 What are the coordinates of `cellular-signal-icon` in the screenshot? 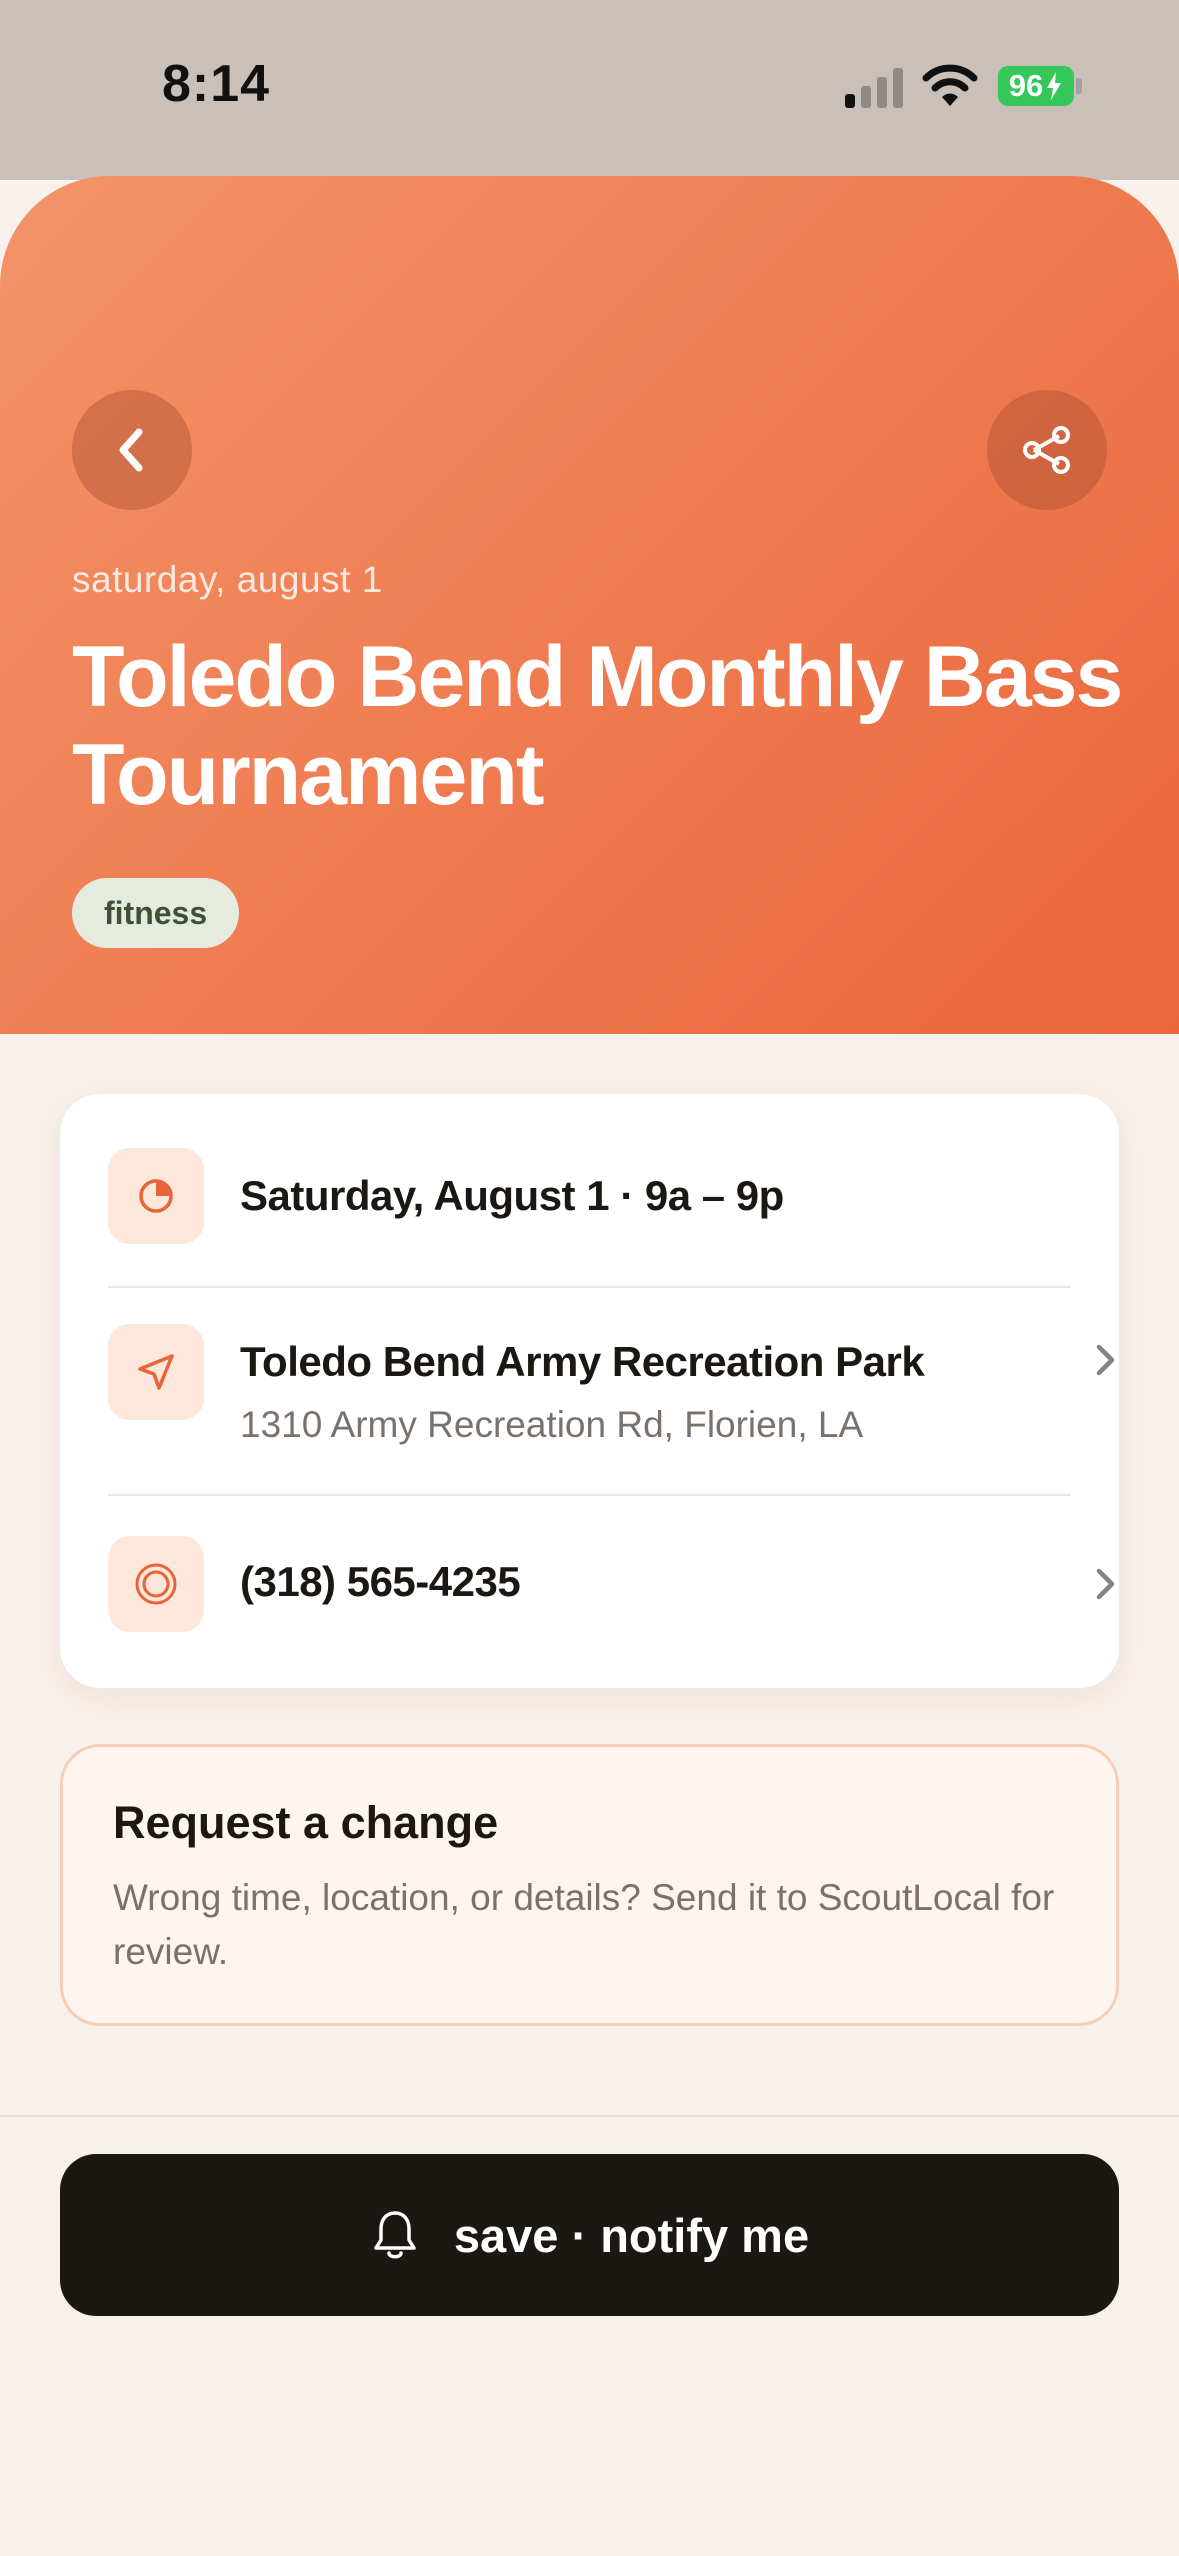 It's located at (874, 88).